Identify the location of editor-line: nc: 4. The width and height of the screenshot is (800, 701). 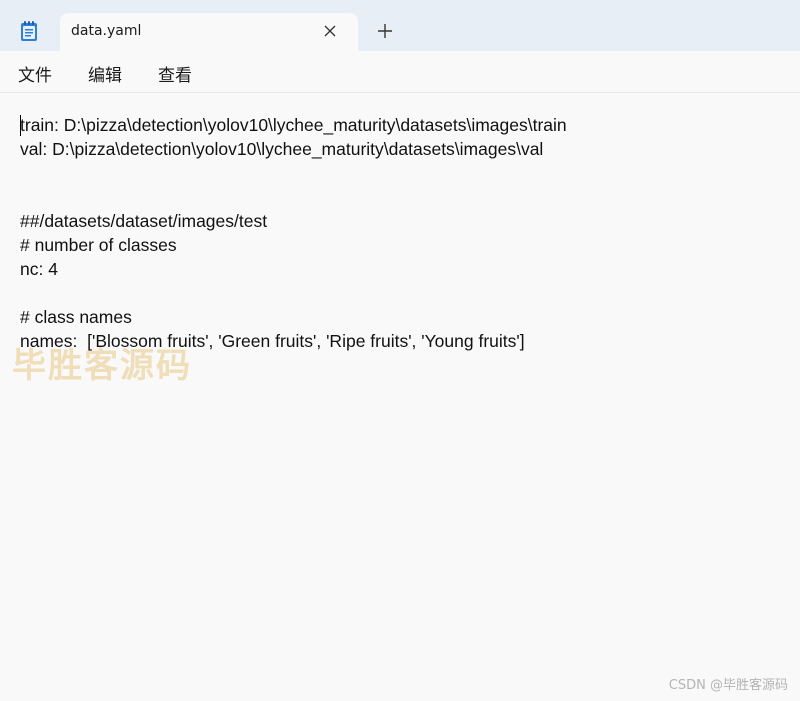
(39, 269).